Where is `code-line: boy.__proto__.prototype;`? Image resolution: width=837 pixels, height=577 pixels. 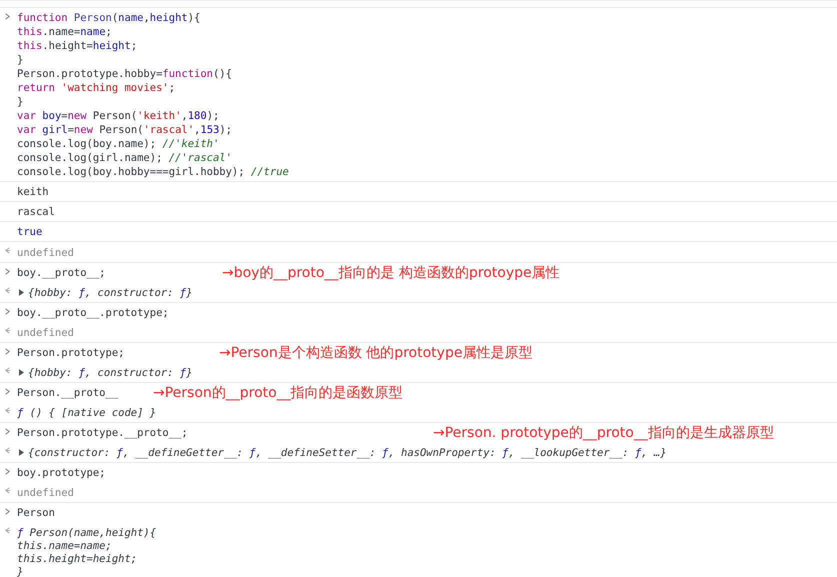 code-line: boy.__proto__.prototype; is located at coordinates (93, 313).